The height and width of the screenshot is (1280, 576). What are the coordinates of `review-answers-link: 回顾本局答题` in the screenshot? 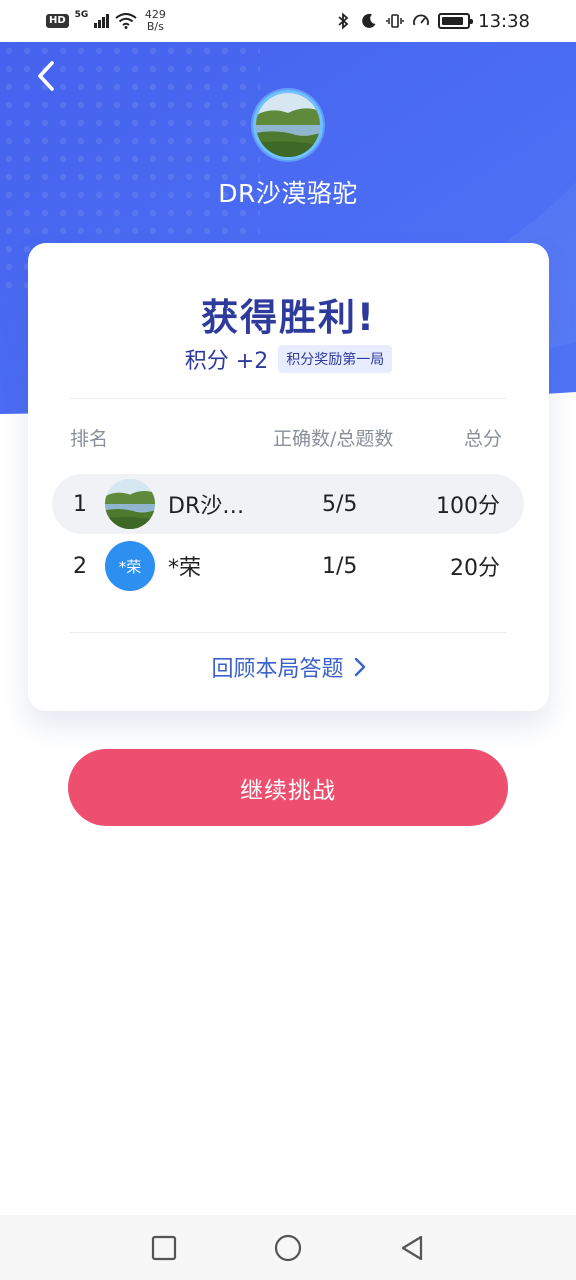 It's located at (288, 667).